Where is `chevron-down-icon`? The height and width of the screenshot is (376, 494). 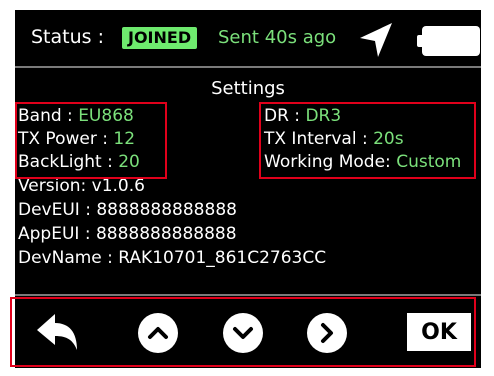
chevron-down-icon is located at coordinates (243, 333).